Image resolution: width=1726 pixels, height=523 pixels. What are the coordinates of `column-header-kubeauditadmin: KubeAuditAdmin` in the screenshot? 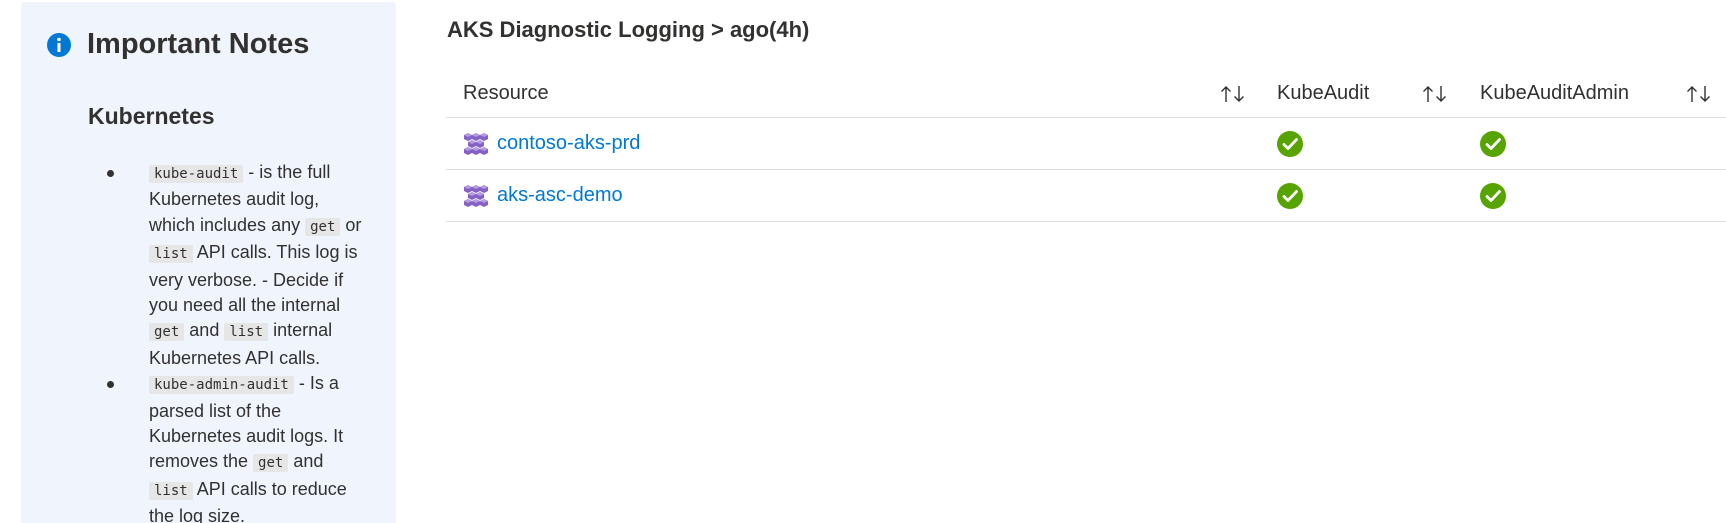 It's located at (1554, 93).